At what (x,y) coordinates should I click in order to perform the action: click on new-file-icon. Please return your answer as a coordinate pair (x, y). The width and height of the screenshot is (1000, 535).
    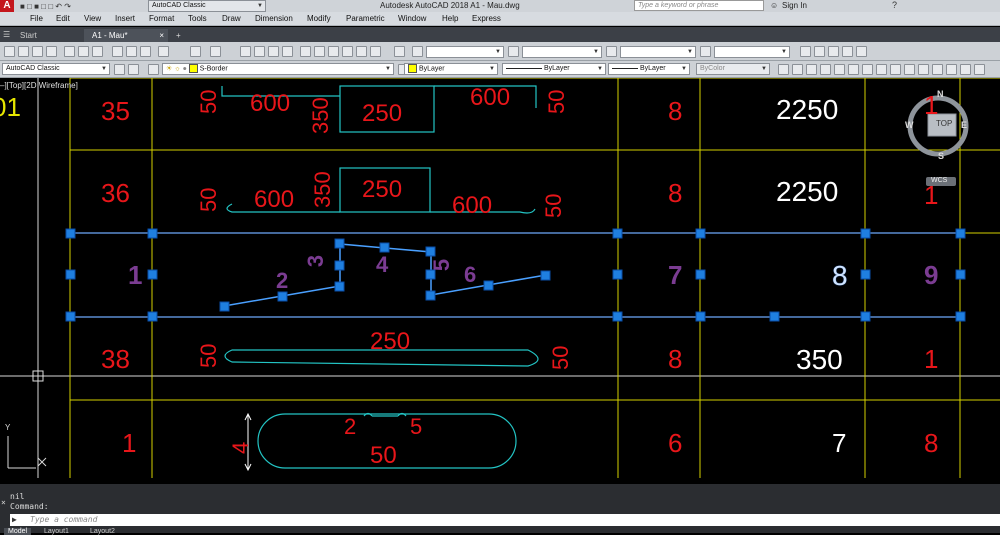
    Looking at the image, I should click on (9, 51).